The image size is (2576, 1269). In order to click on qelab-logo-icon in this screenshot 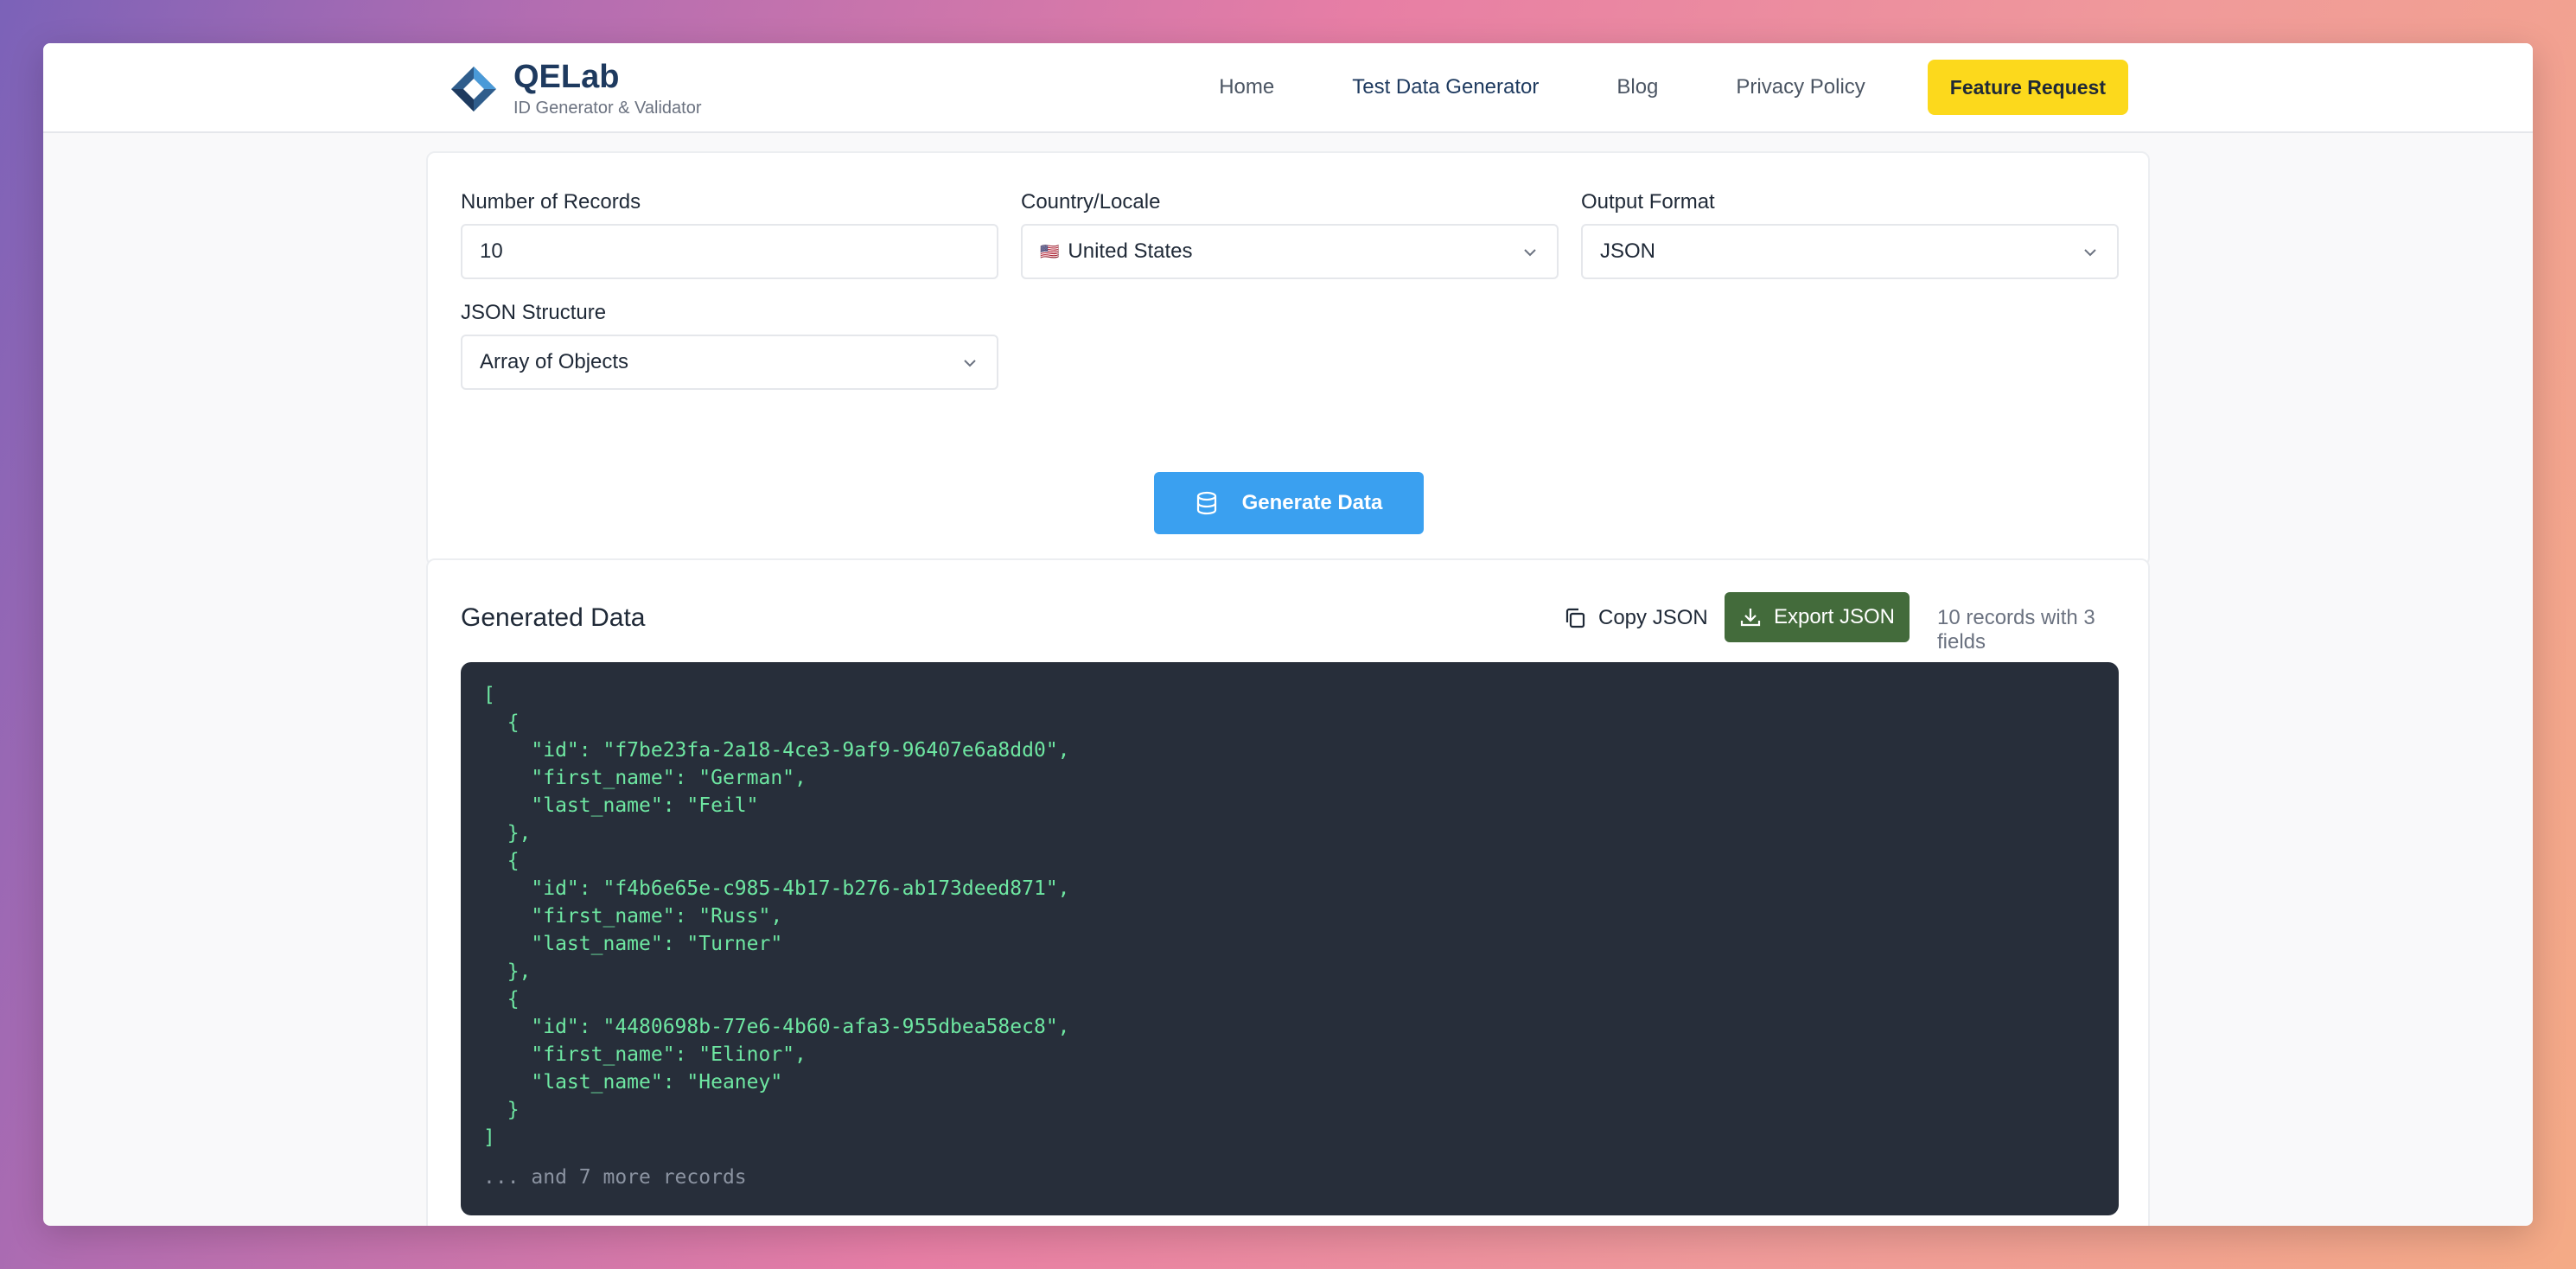, I will do `click(473, 89)`.